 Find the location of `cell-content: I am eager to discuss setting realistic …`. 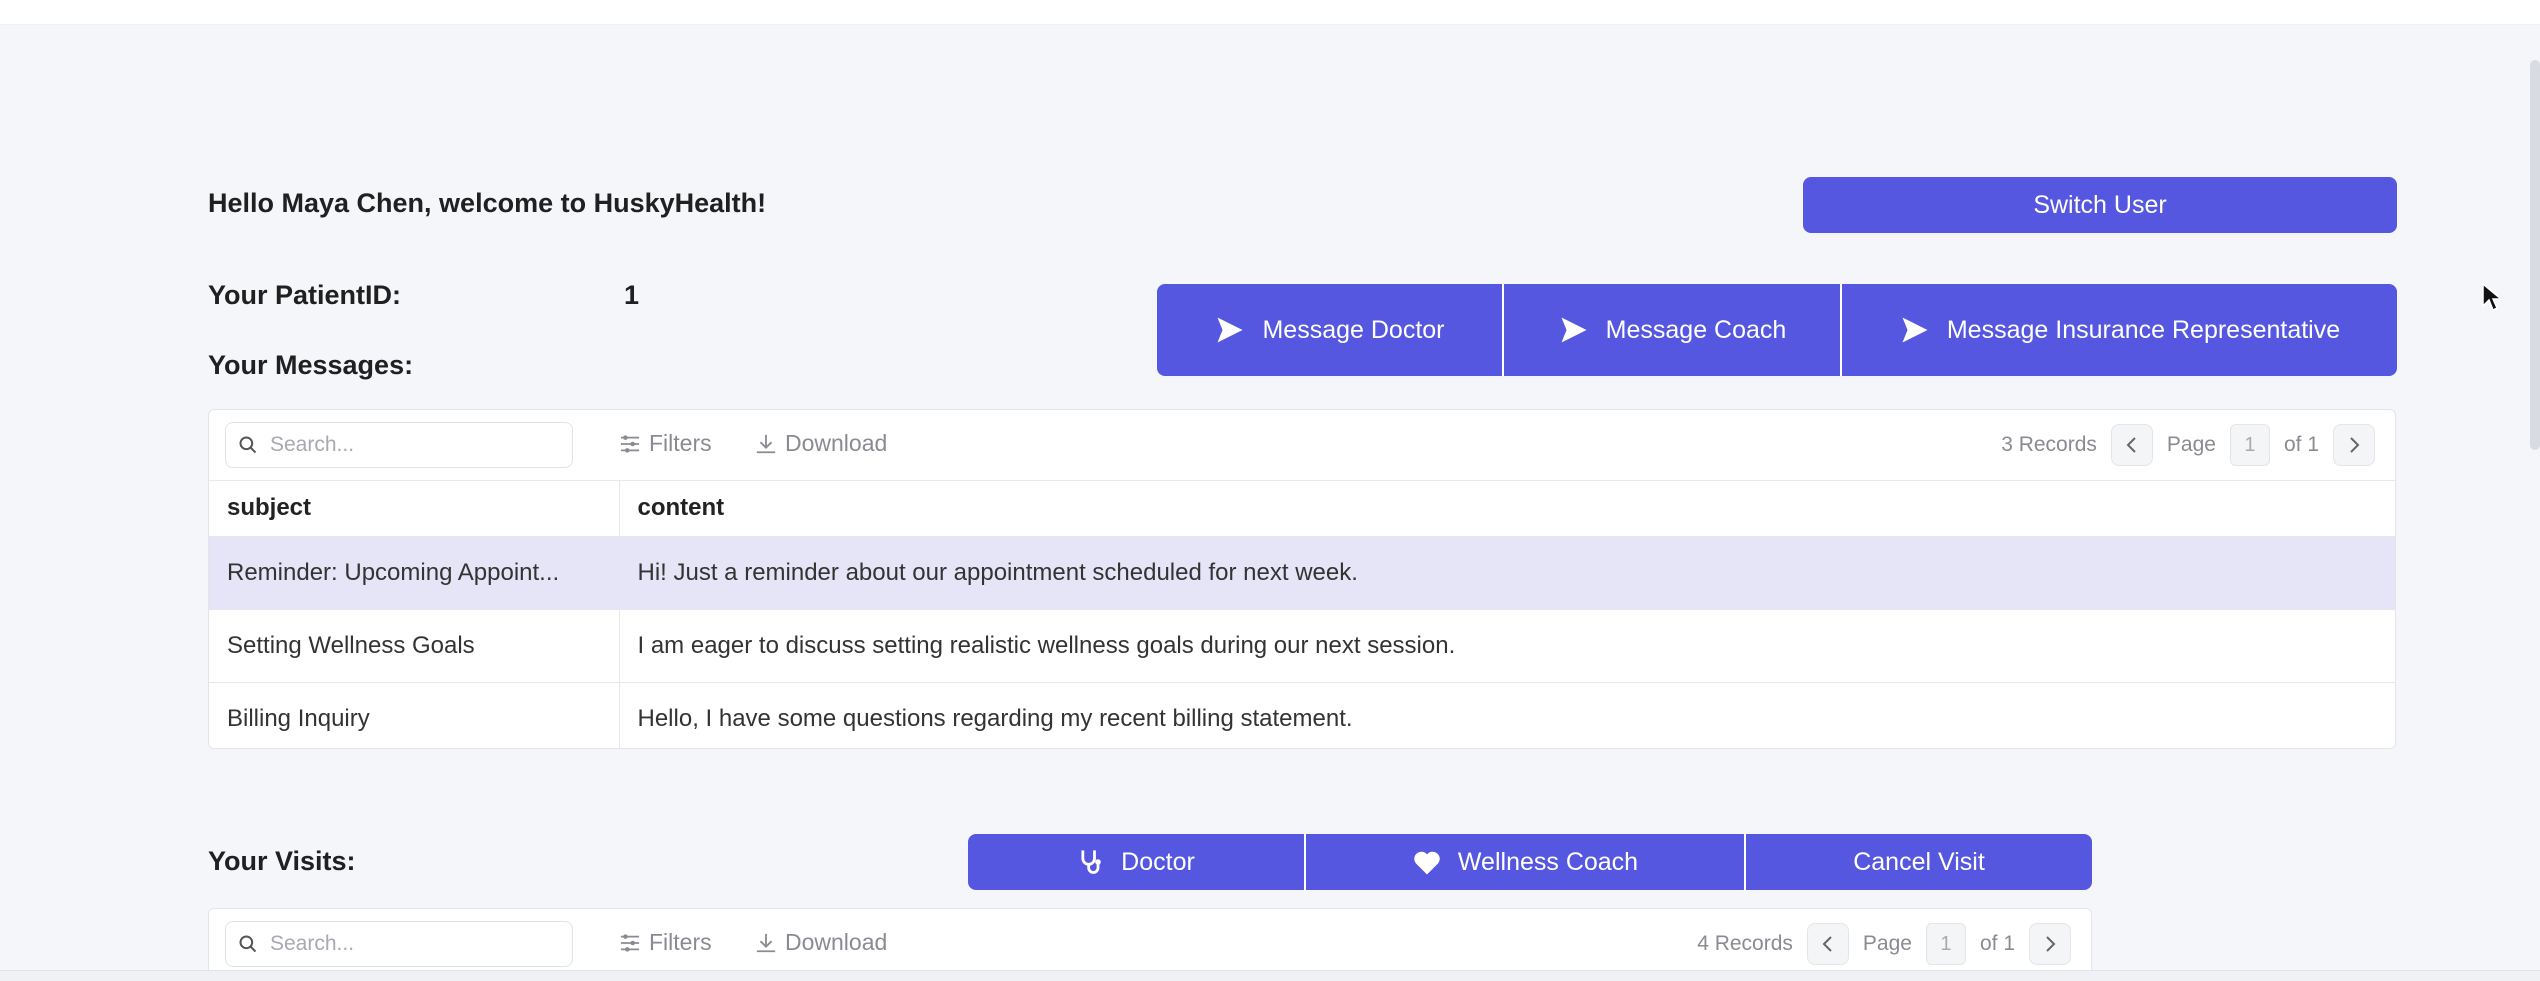

cell-content: I am eager to discuss setting realistic … is located at coordinates (1507, 646).